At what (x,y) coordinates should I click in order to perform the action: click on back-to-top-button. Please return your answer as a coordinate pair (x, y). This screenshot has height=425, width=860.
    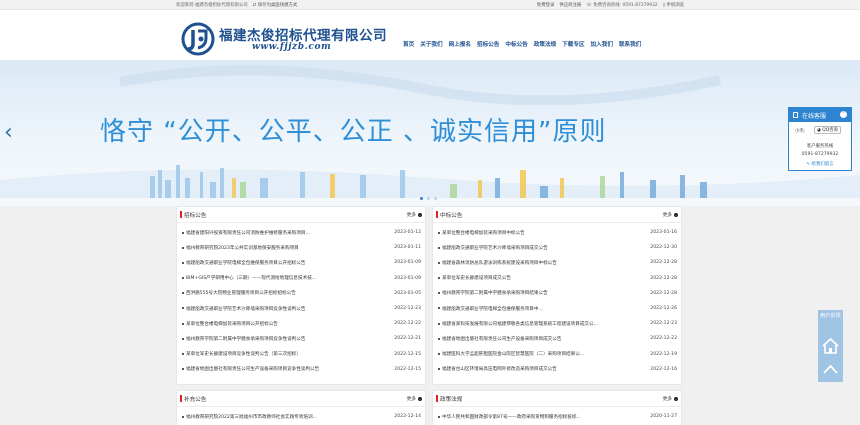
    Looking at the image, I should click on (830, 370).